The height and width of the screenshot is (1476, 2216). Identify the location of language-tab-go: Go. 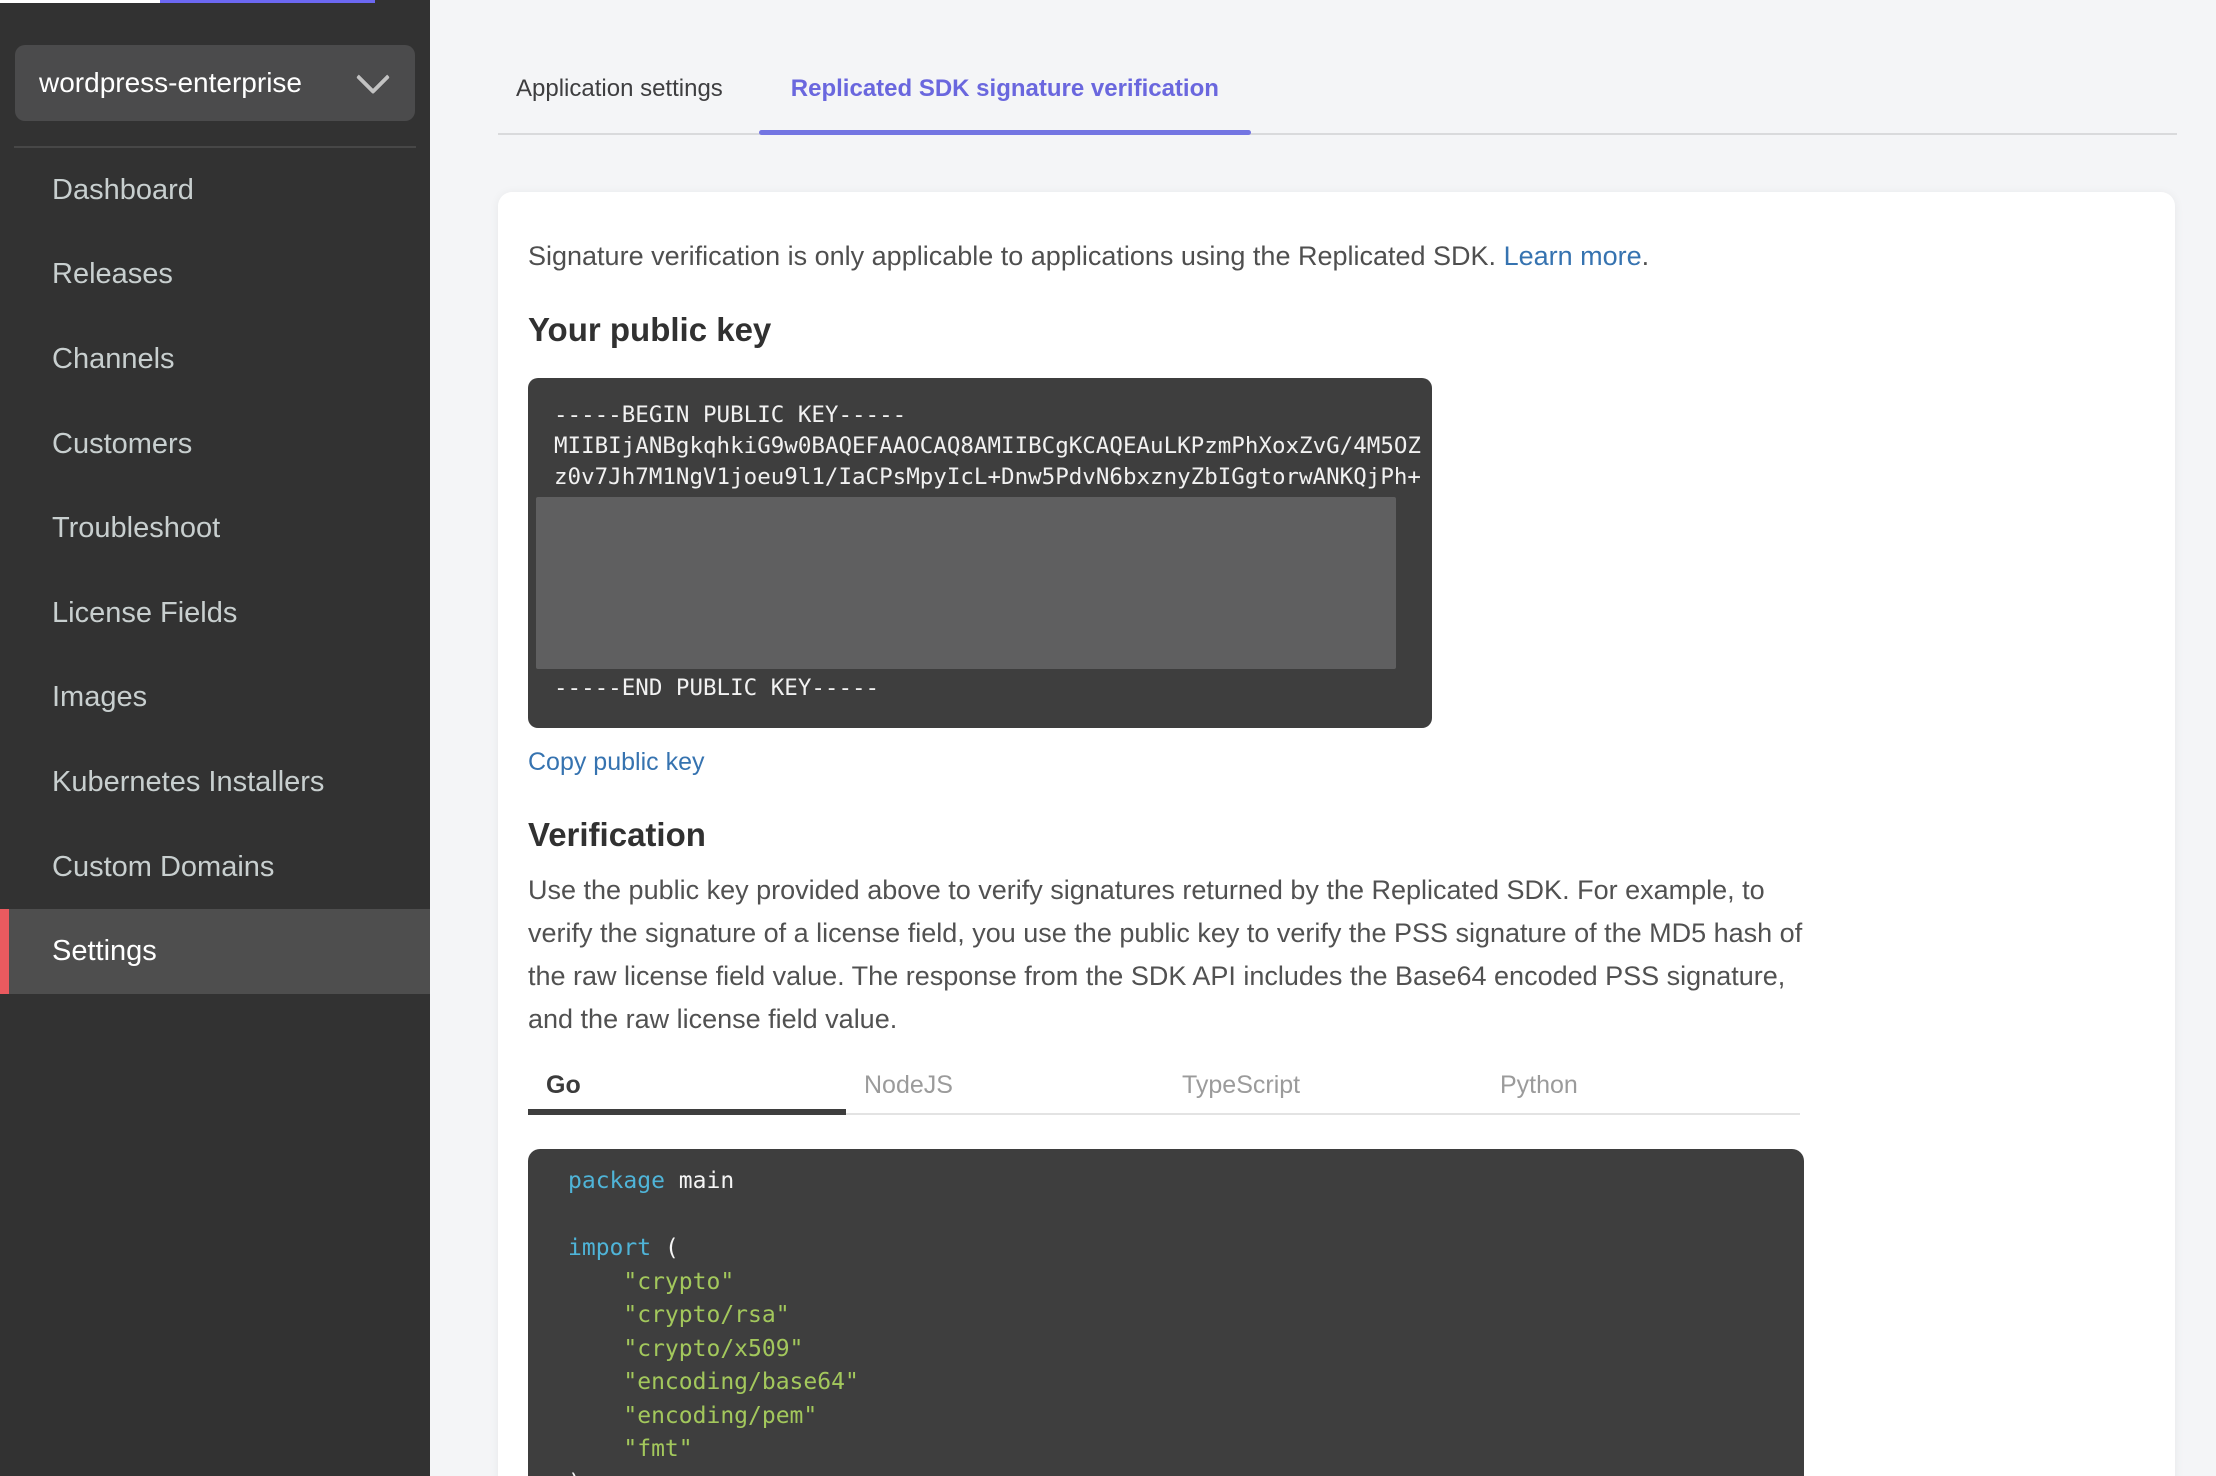
(687, 1086).